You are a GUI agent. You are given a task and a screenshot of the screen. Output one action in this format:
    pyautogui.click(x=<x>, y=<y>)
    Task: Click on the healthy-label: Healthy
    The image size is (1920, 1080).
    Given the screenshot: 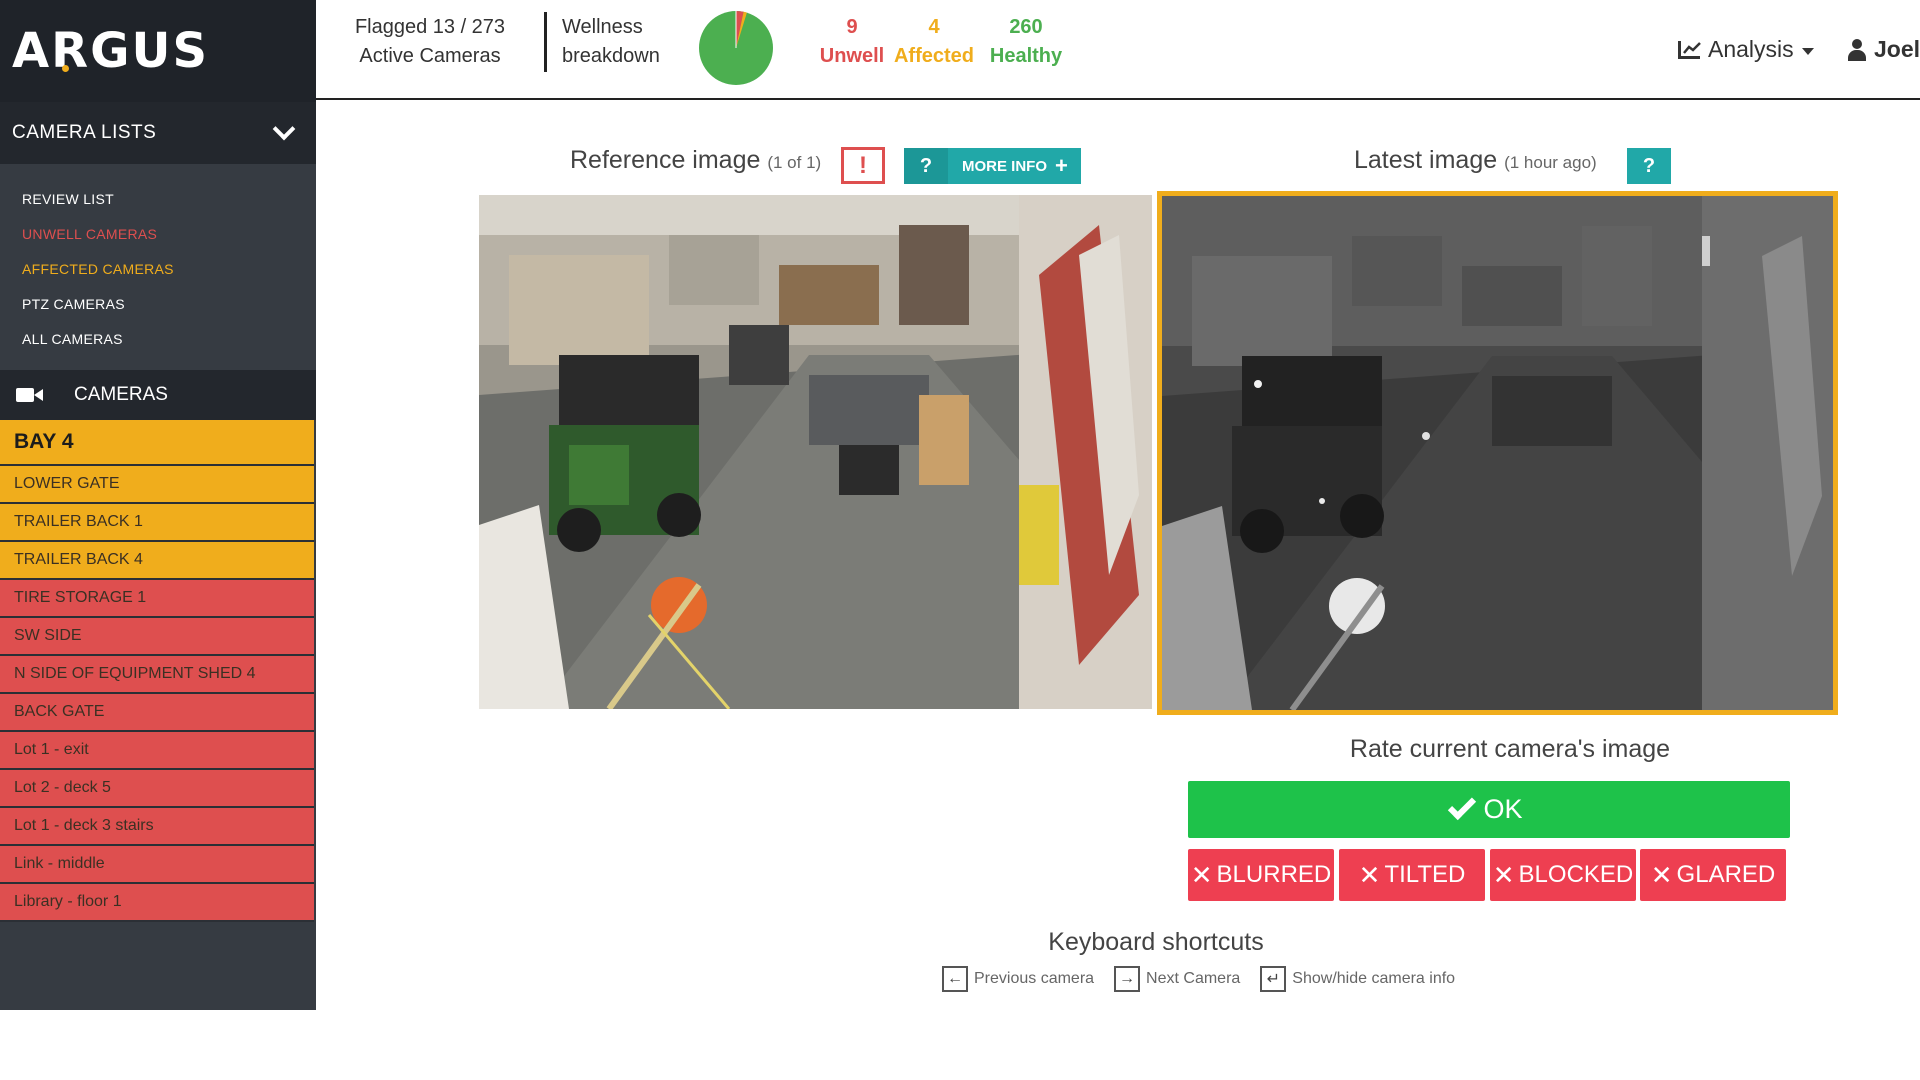 What is the action you would take?
    pyautogui.click(x=1026, y=56)
    